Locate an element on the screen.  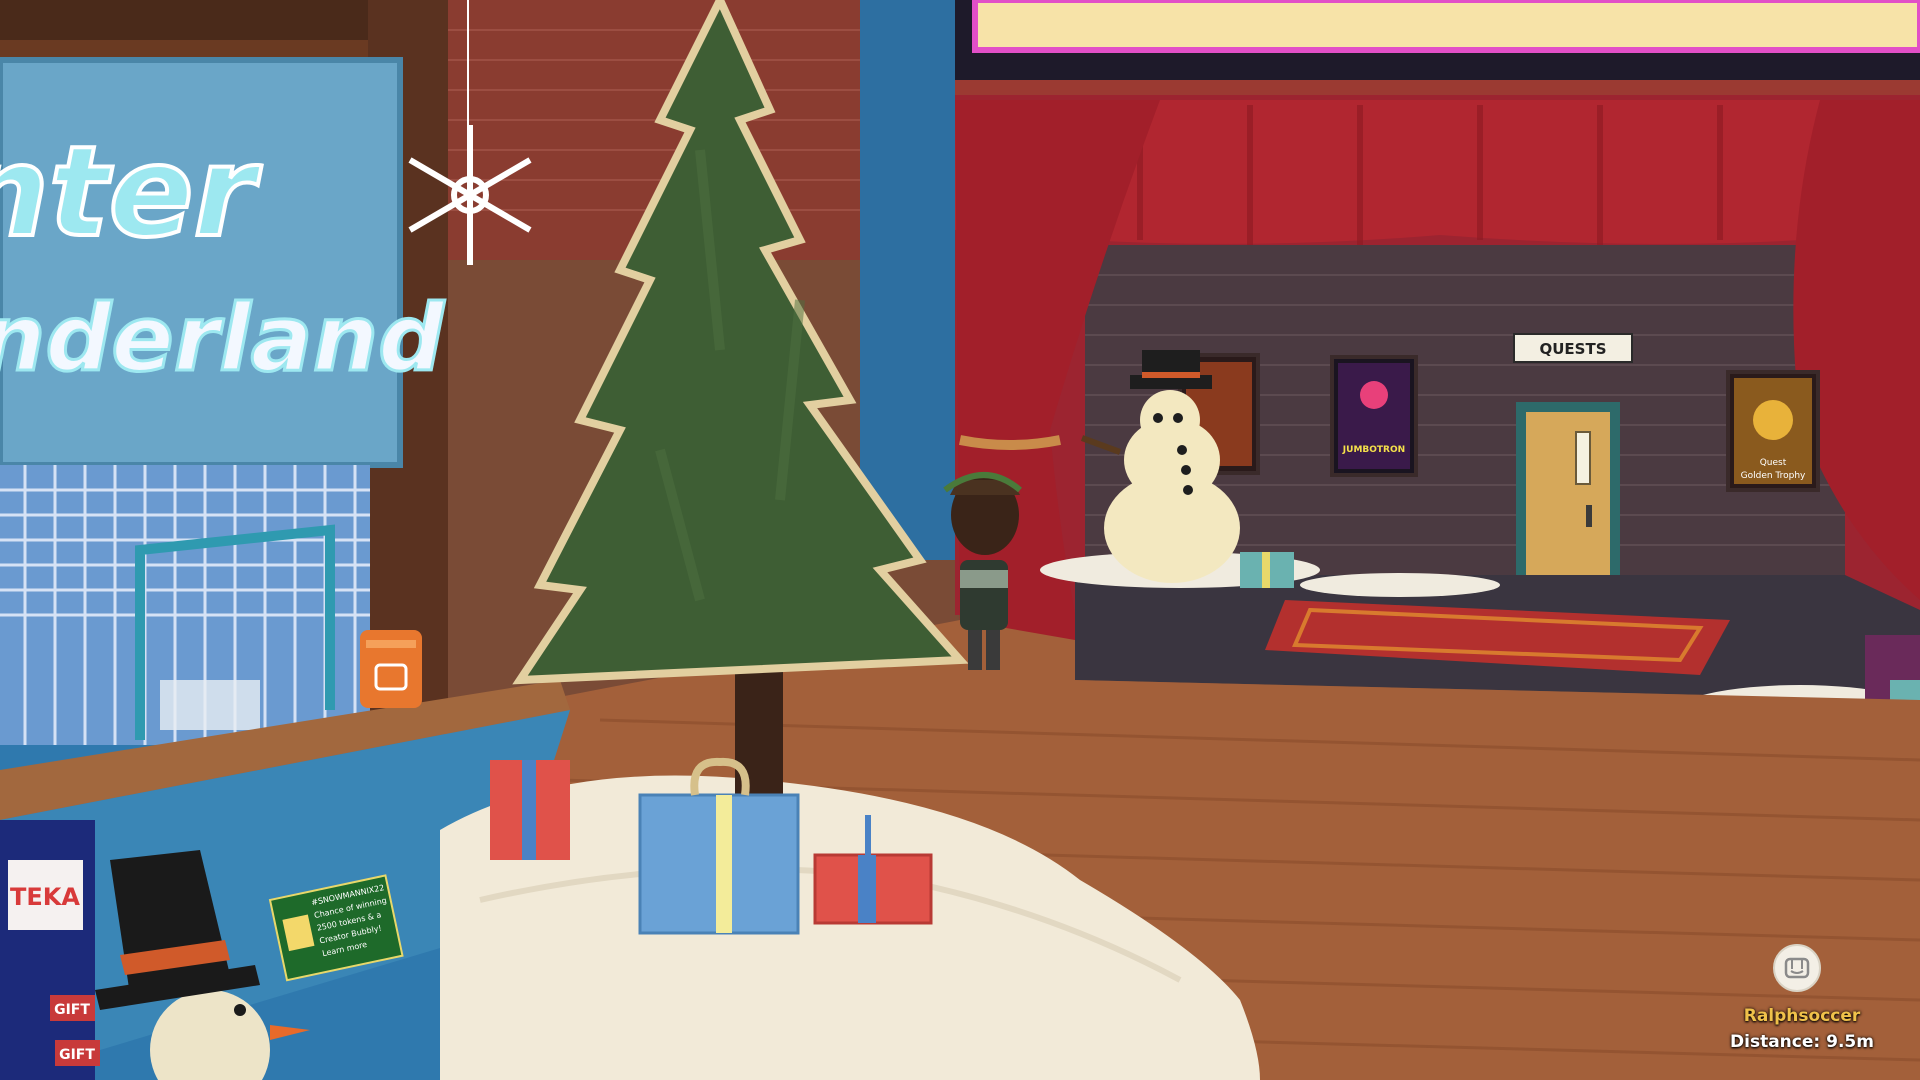
blue-wall is located at coordinates (910, 280).